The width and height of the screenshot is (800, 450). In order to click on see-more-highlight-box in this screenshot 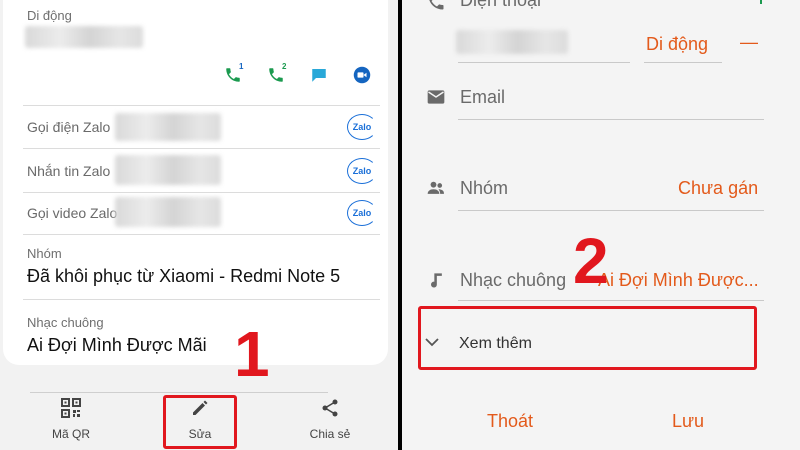, I will do `click(587, 338)`.